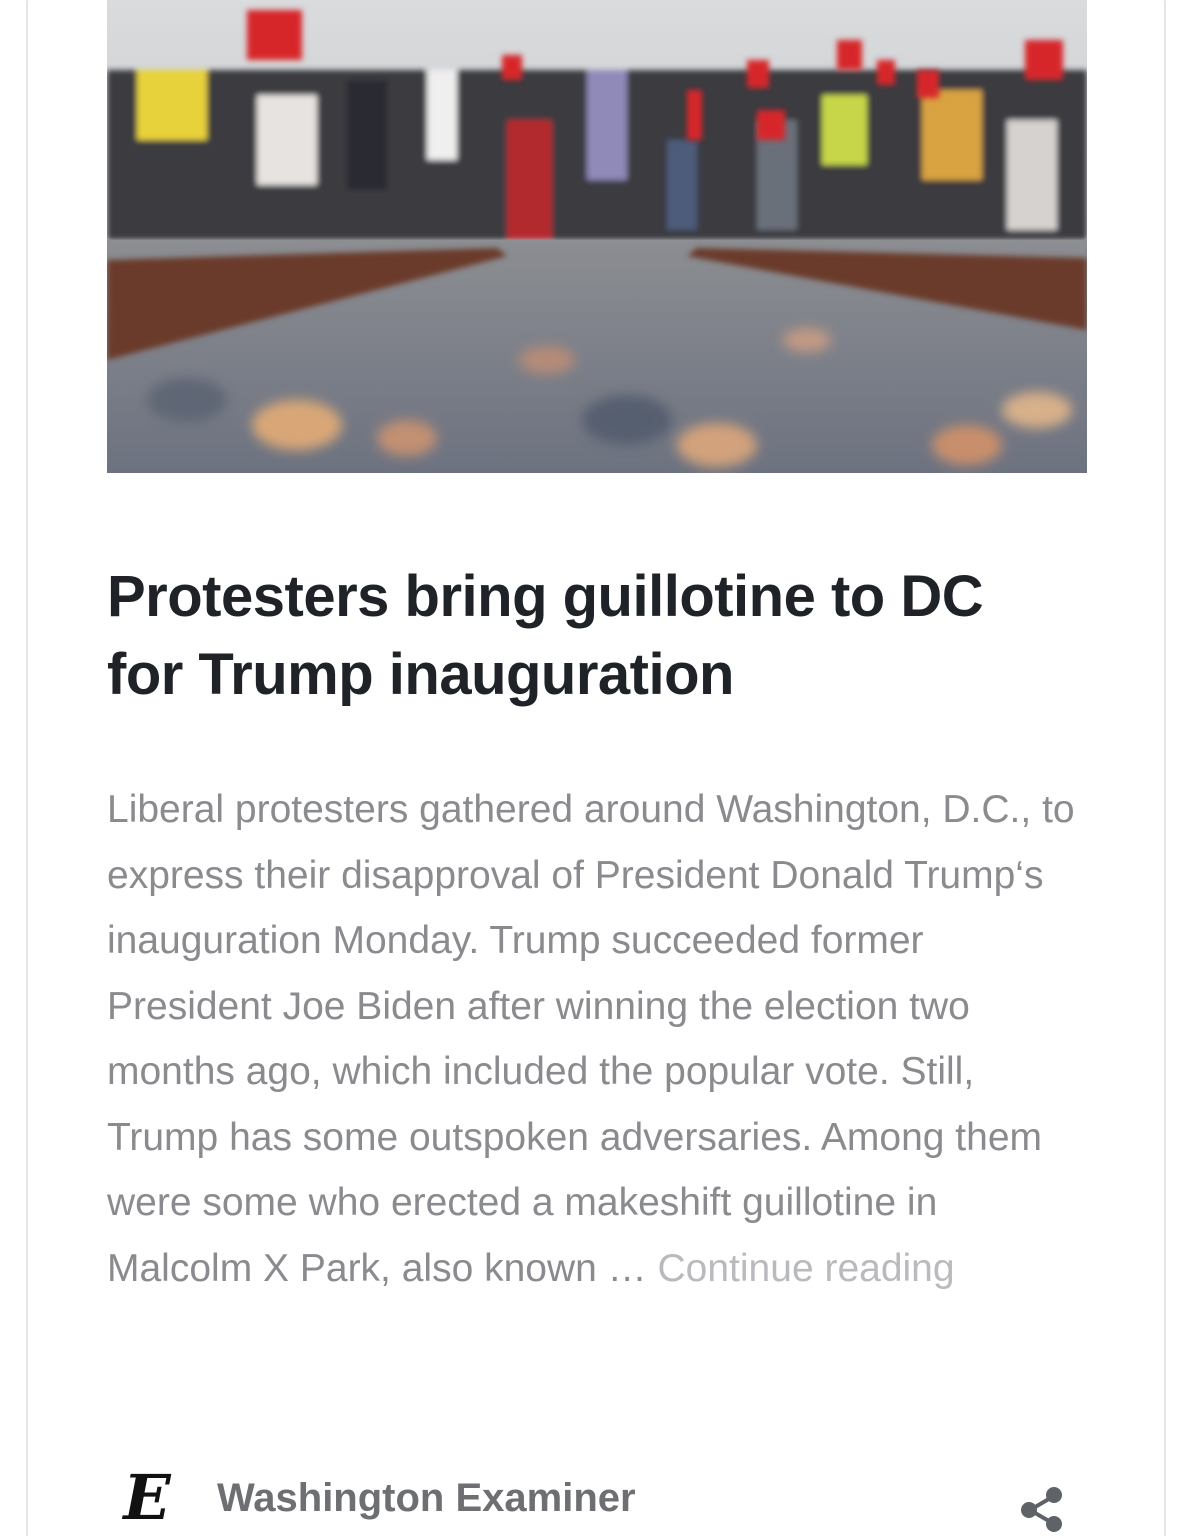 This screenshot has width=1193, height=1536. I want to click on share-icon, so click(1042, 1508).